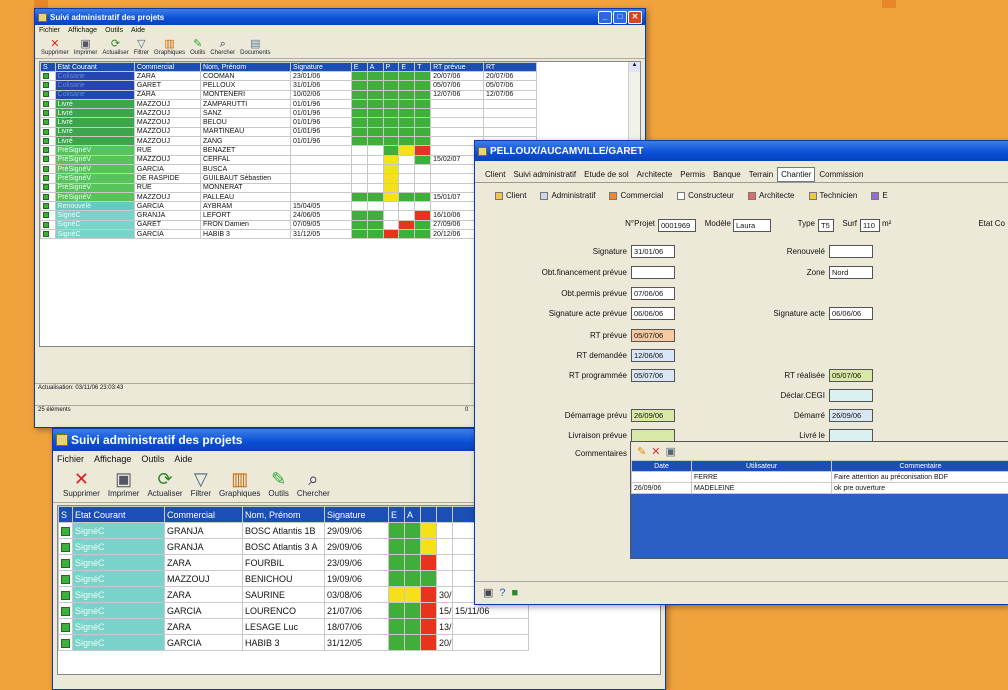 This screenshot has width=1008, height=690. I want to click on role-checkbox: Technicien, so click(833, 195).